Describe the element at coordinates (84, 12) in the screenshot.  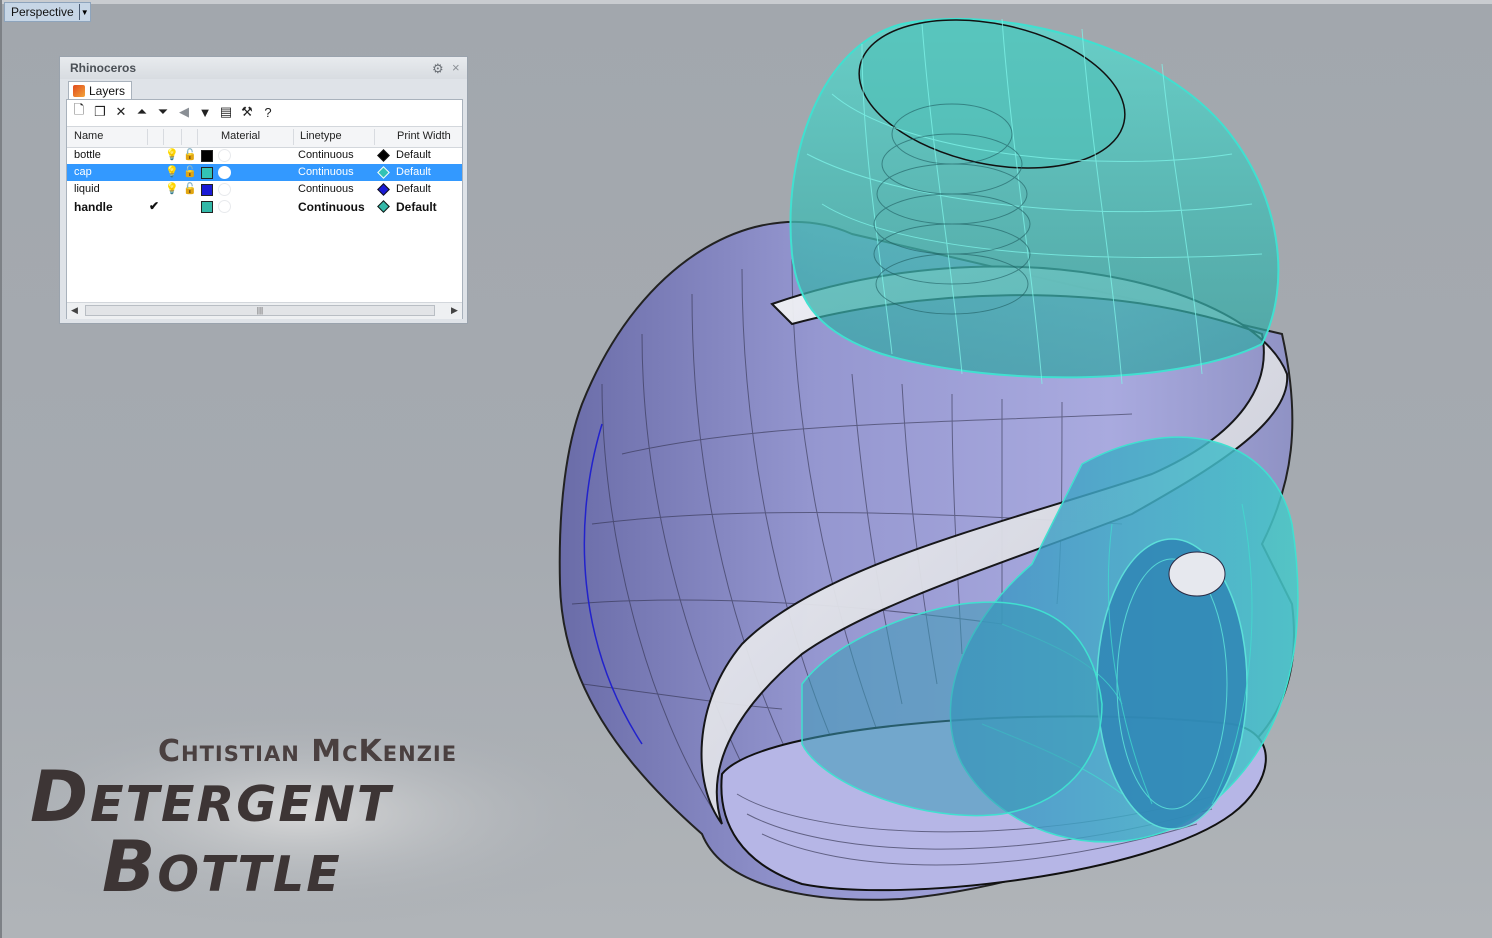
I see `chevron-down-icon: ▼` at that location.